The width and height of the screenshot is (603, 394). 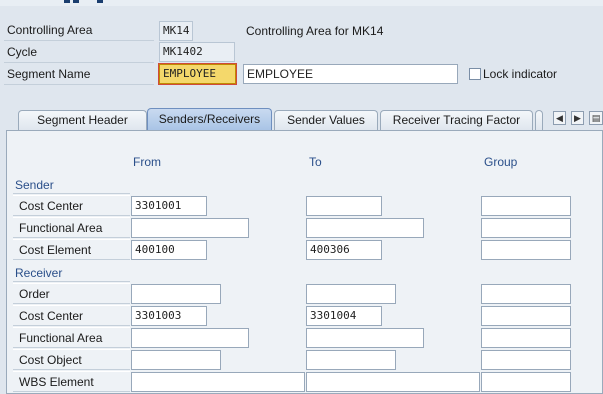 What do you see at coordinates (393, 382) in the screenshot?
I see `receiver-wbs-element-to` at bounding box center [393, 382].